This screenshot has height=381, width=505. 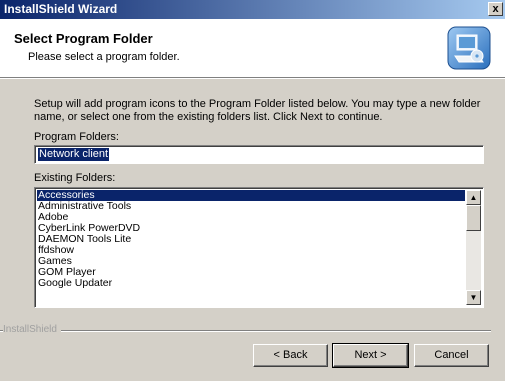 I want to click on arrow-down-icon: ▼, so click(x=473, y=297).